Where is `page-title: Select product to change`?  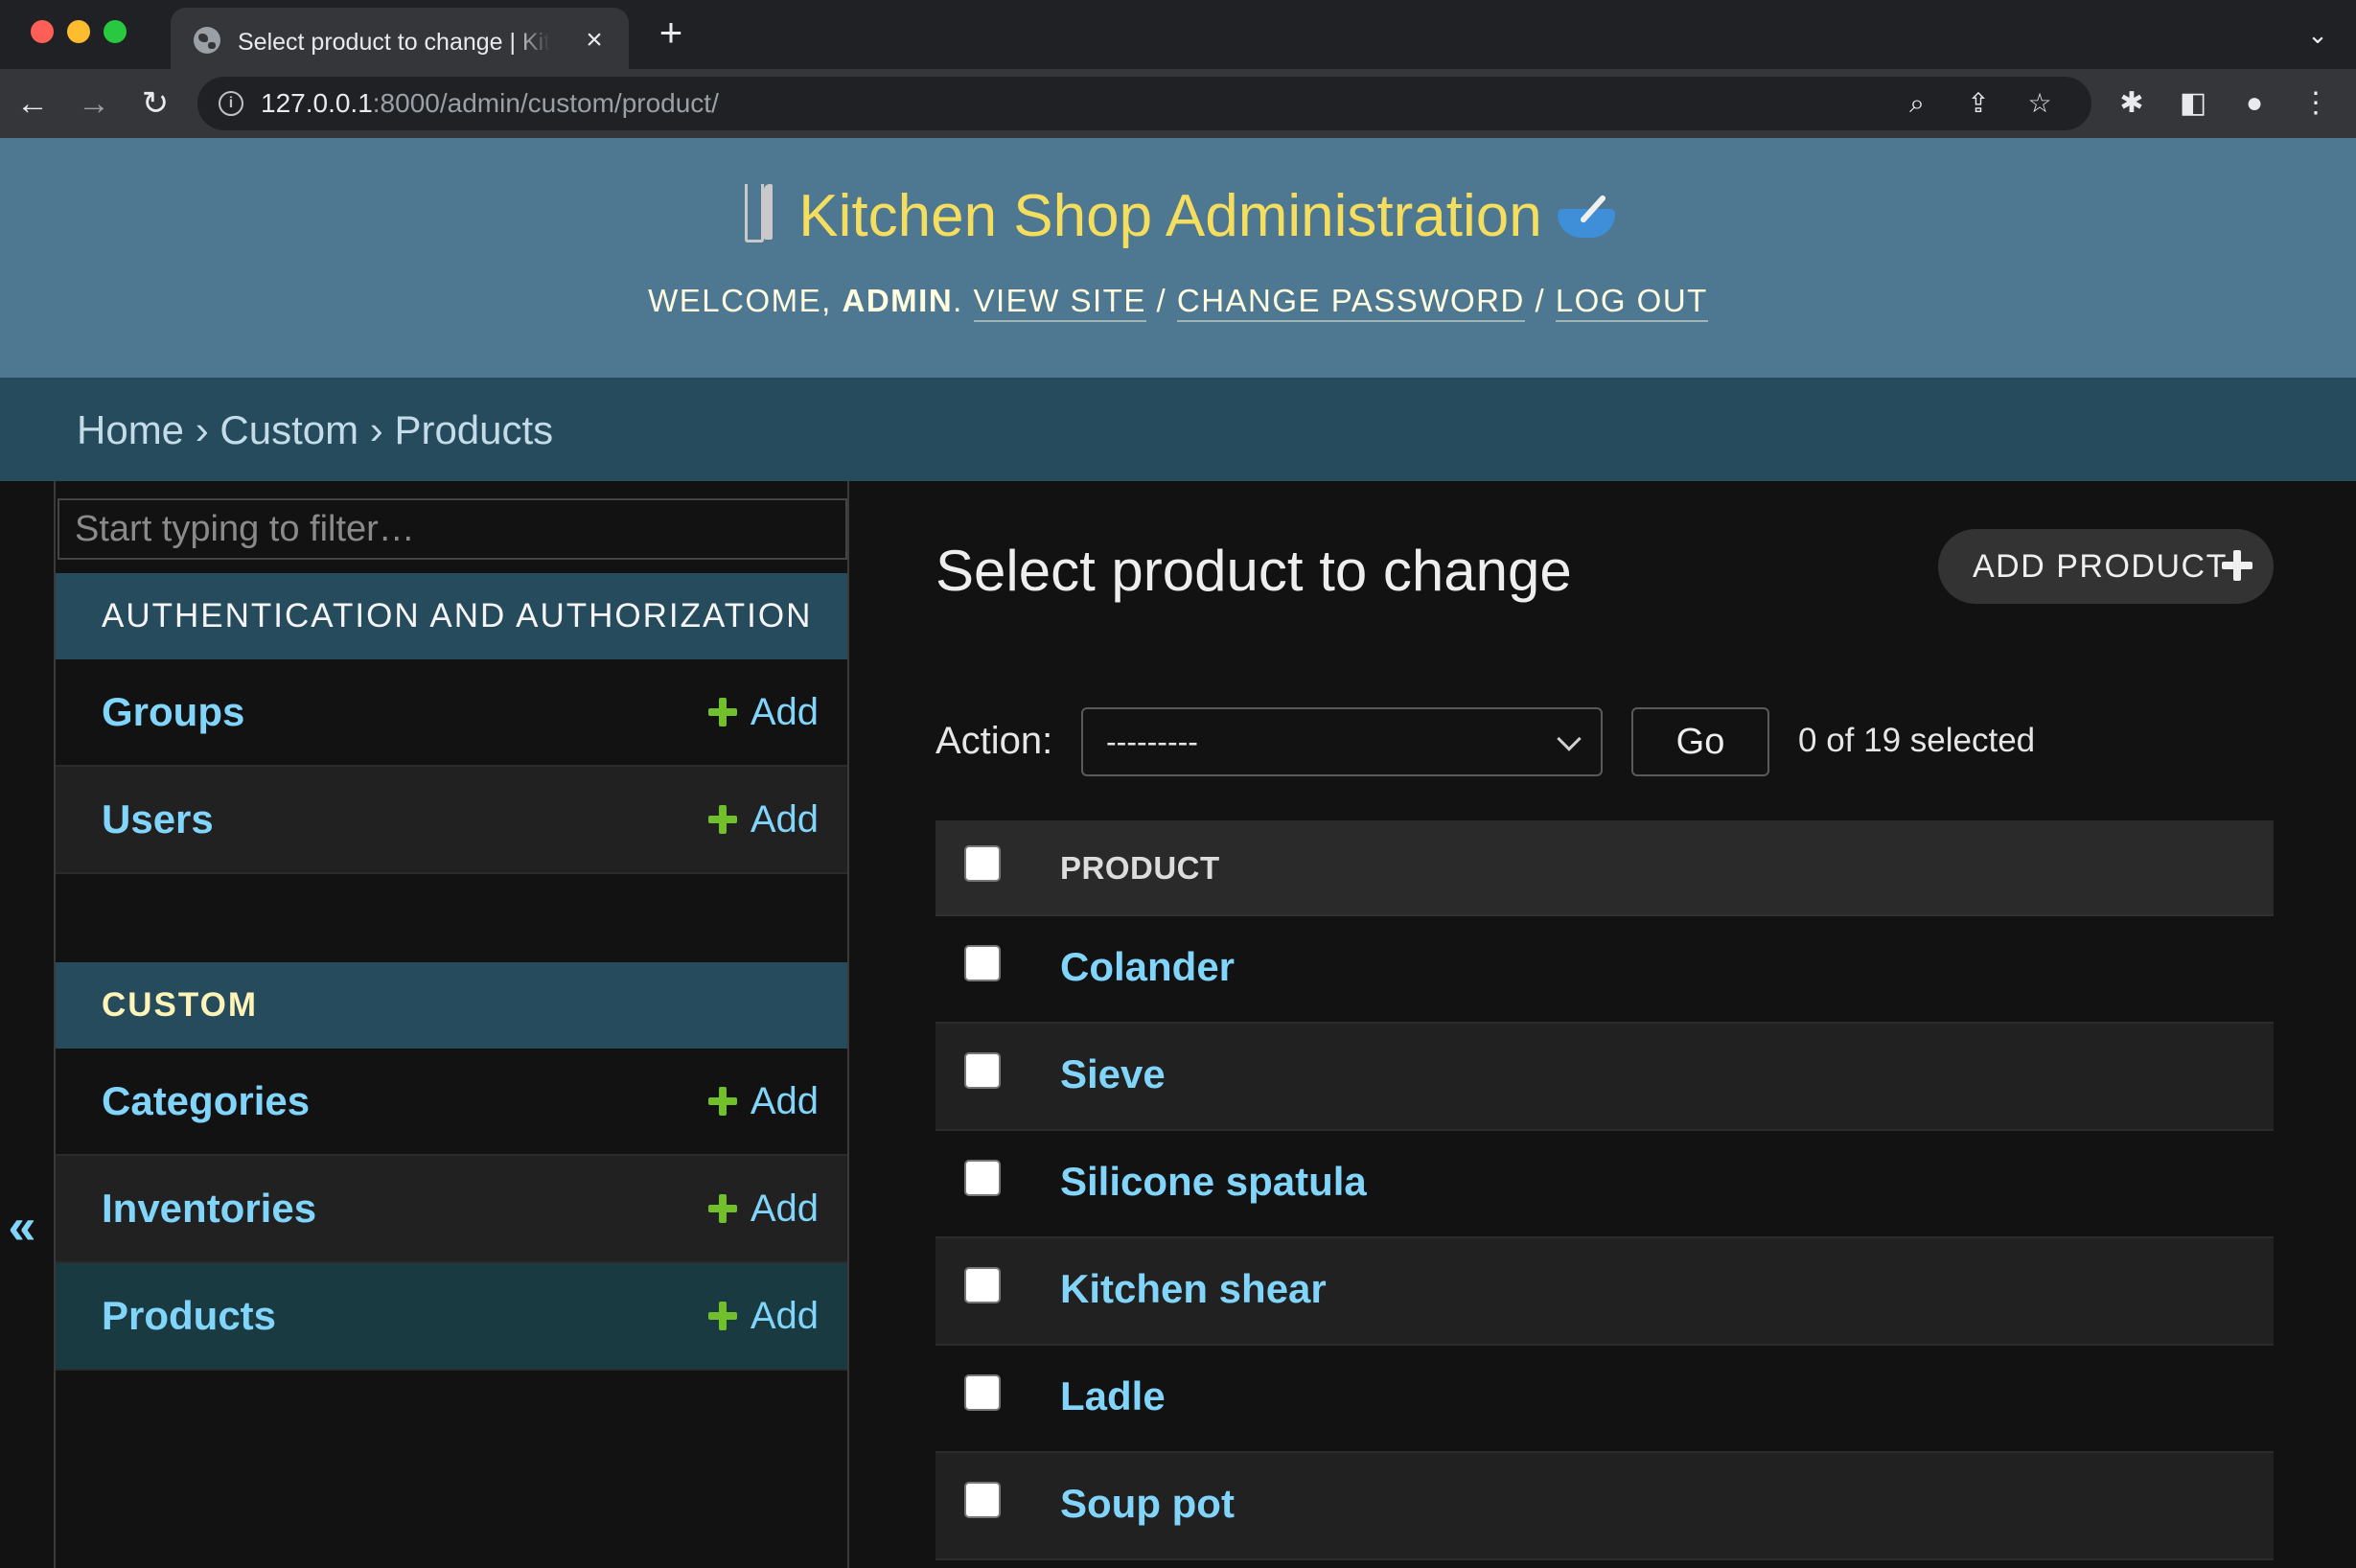
page-title: Select product to change is located at coordinates (1253, 571).